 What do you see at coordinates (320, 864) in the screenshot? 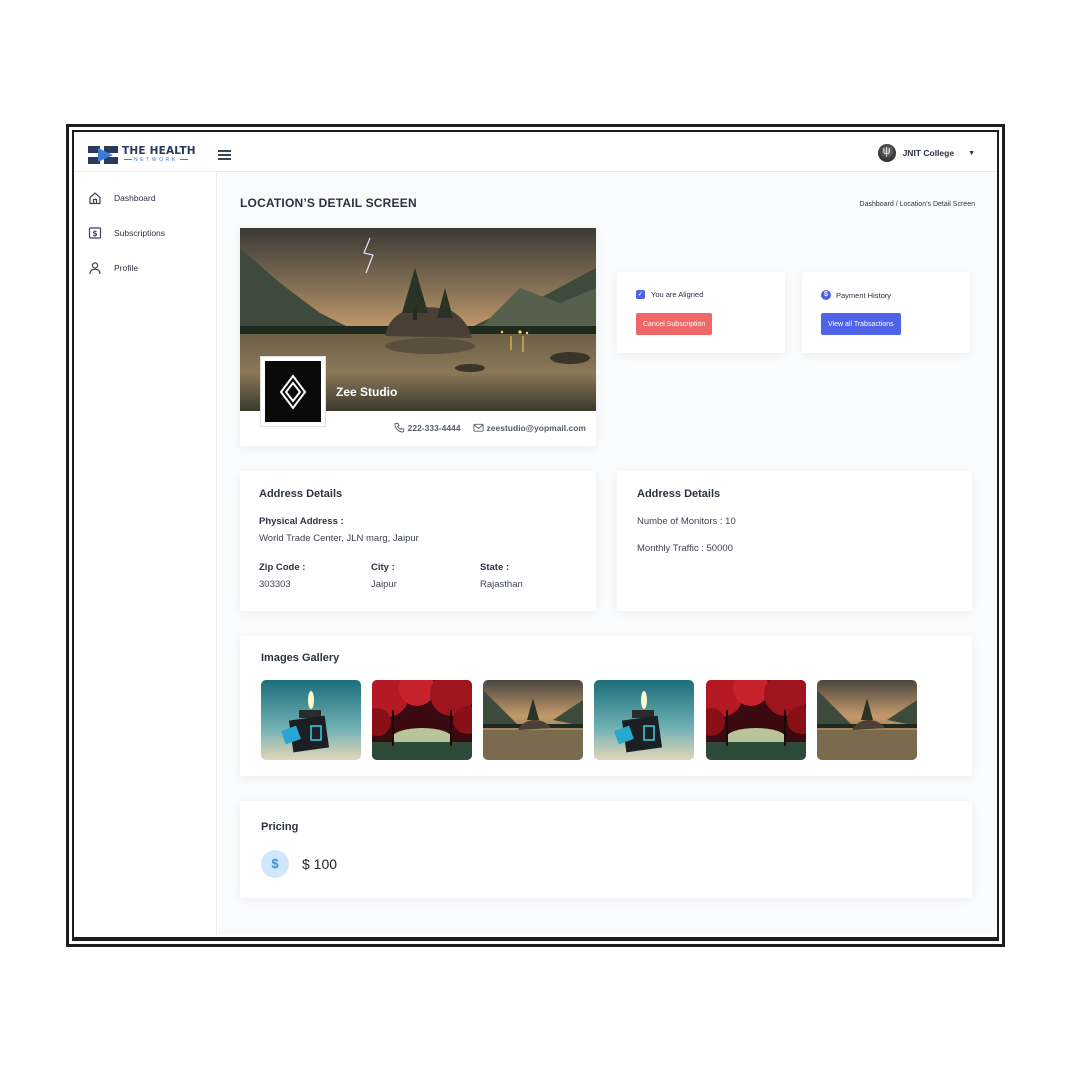
I see `price-value: $ 100` at bounding box center [320, 864].